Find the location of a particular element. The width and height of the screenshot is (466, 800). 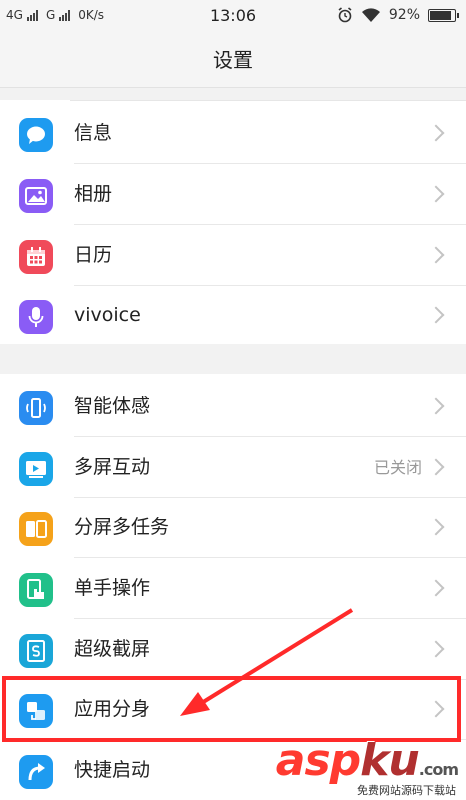

battery-icon is located at coordinates (443, 15).